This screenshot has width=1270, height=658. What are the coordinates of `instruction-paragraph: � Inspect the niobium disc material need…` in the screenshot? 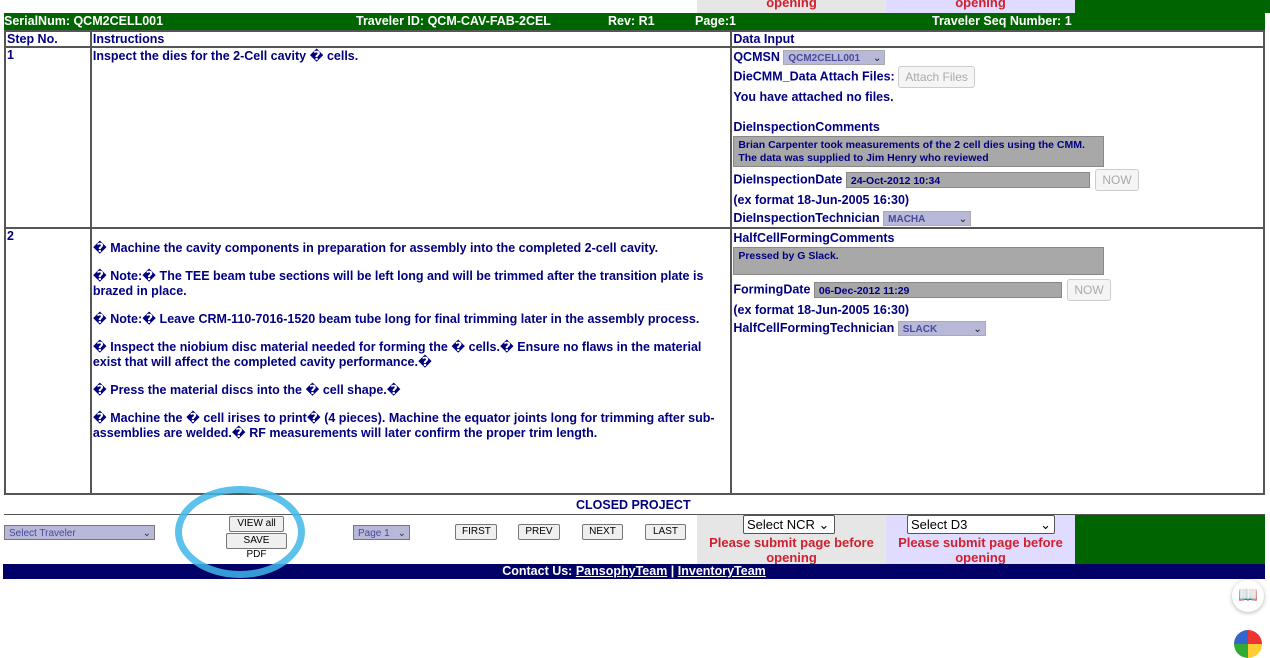 It's located at (397, 354).